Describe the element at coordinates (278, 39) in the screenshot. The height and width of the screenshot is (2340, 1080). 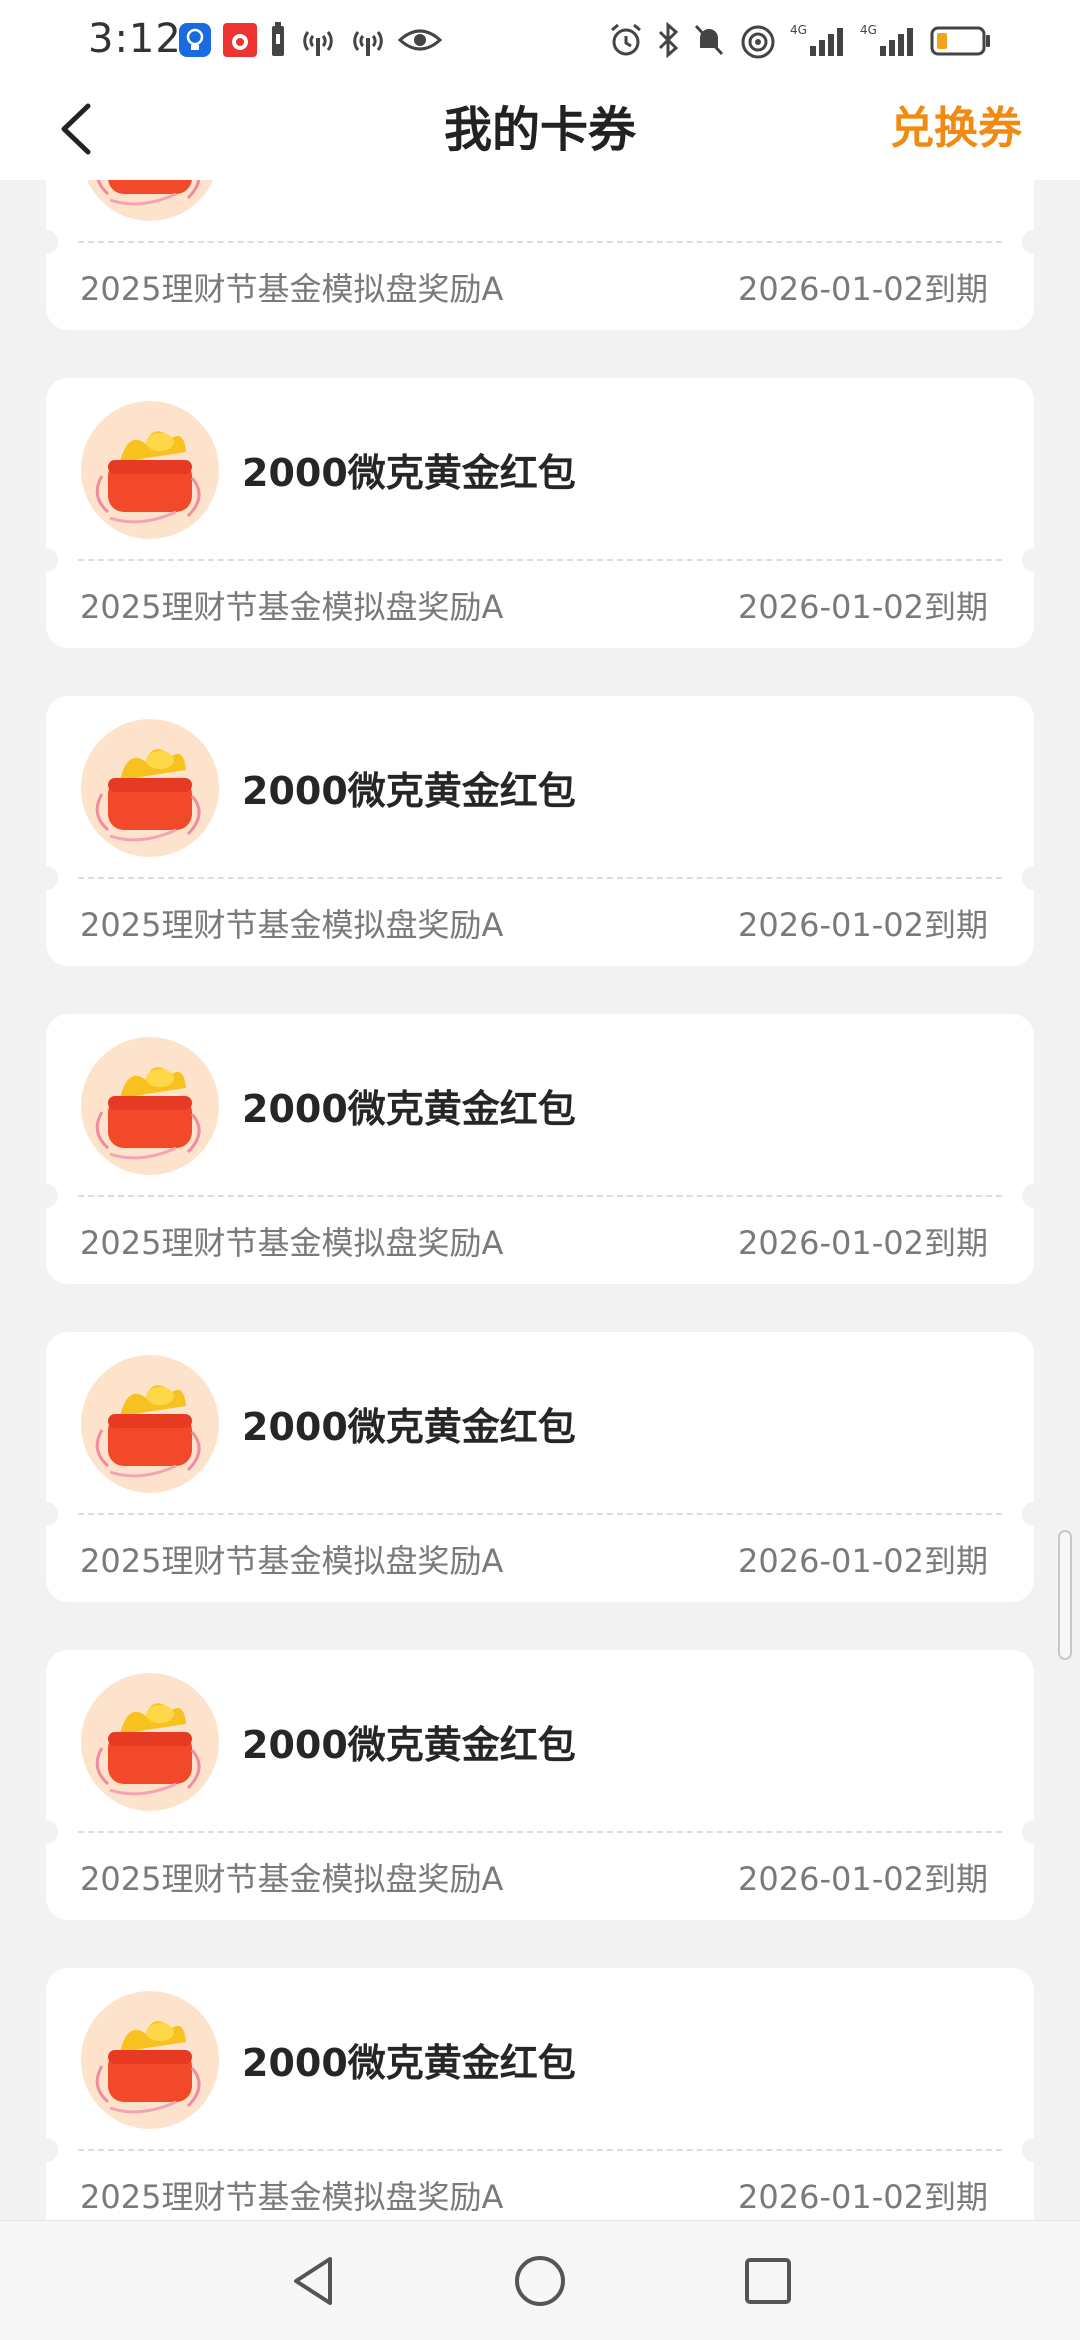
I see `battery-saver-icon` at that location.